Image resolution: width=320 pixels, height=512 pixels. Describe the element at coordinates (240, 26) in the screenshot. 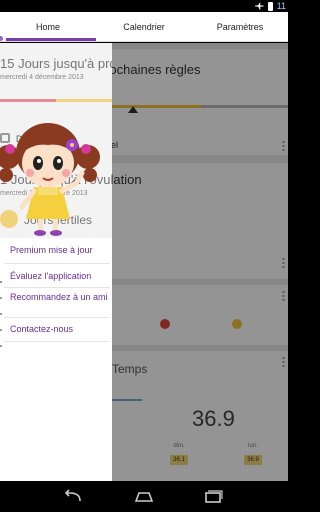

I see `tab-settings: Paramètres` at that location.